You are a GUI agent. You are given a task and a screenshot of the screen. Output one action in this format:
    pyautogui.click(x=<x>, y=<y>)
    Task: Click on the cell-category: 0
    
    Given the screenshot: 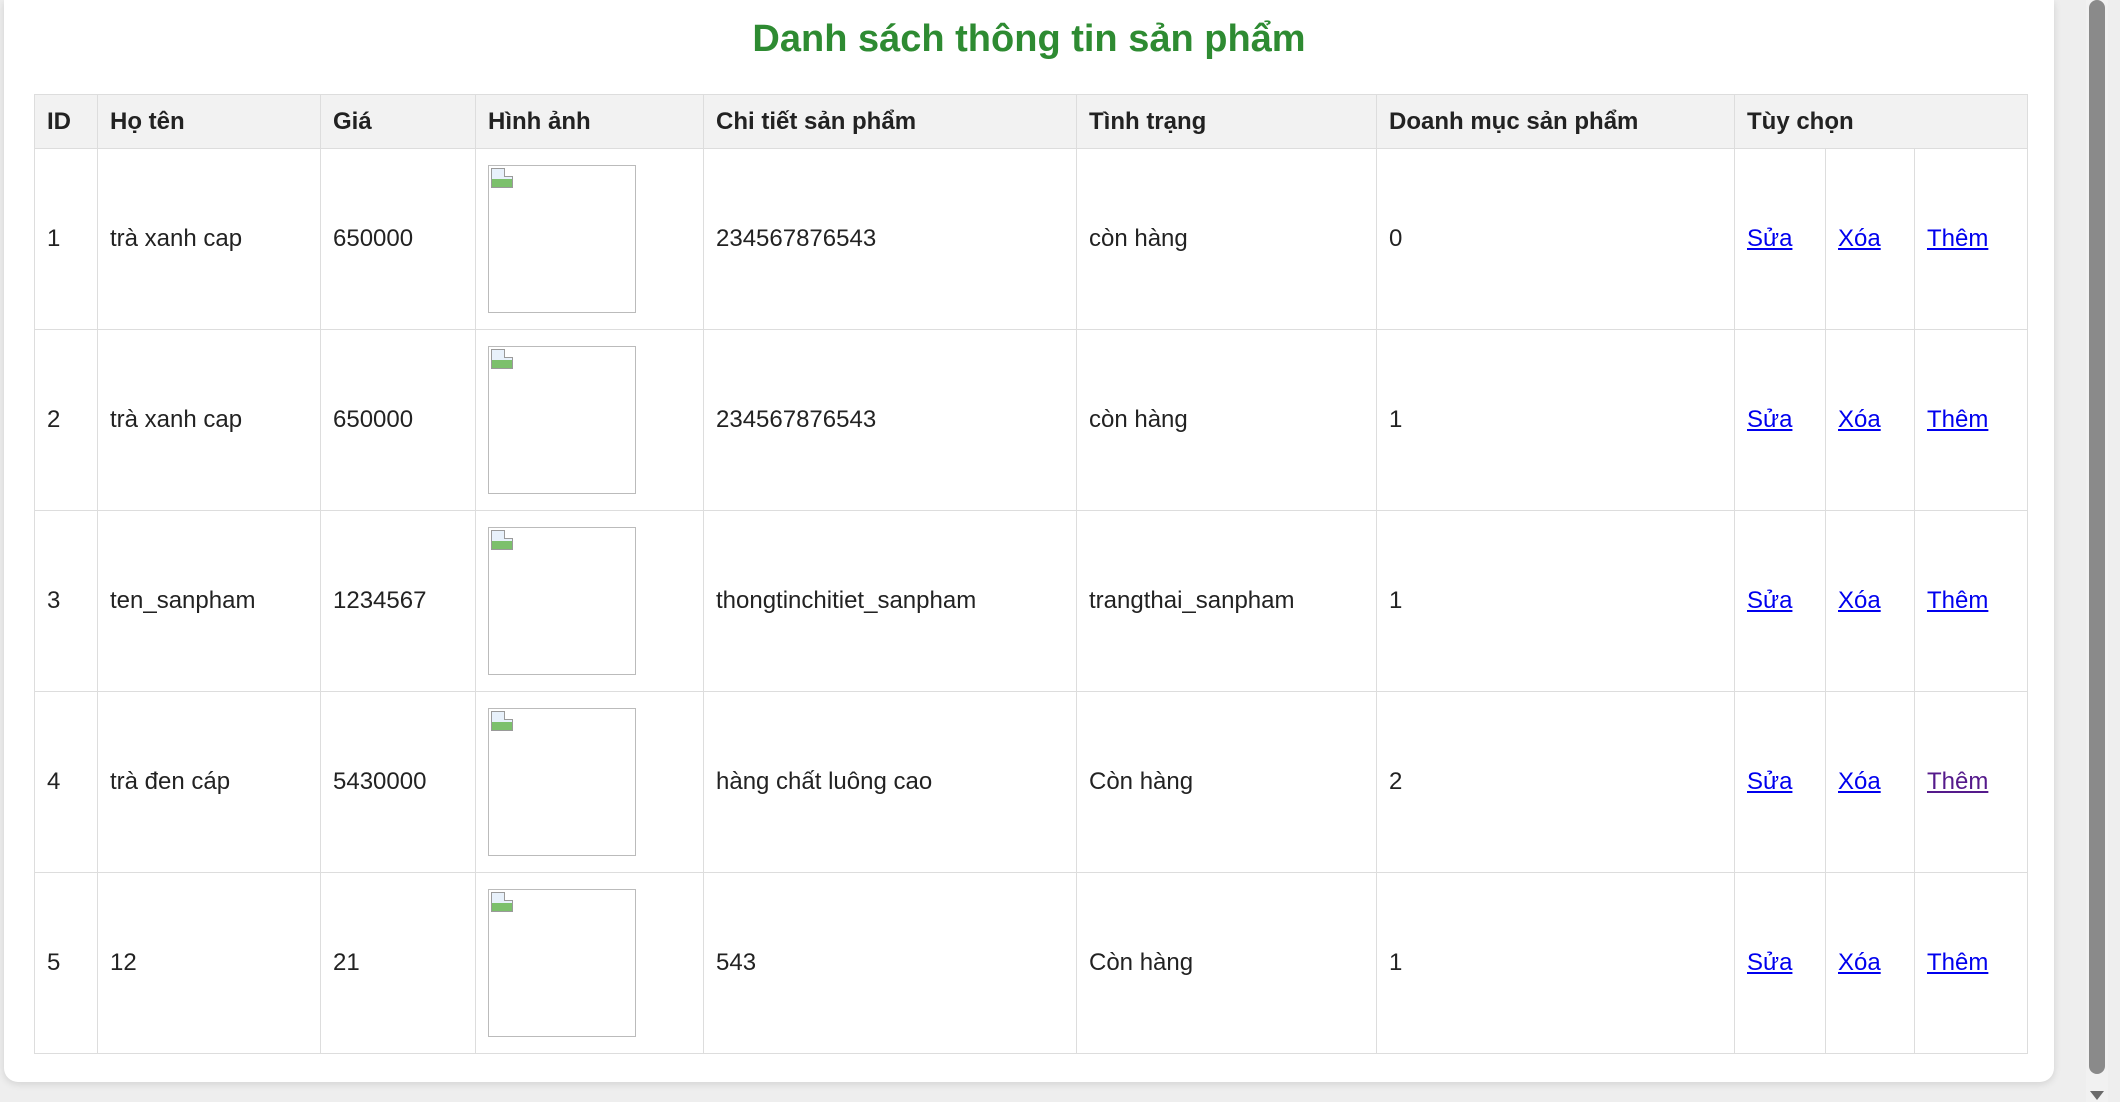 What is the action you would take?
    pyautogui.click(x=1555, y=239)
    